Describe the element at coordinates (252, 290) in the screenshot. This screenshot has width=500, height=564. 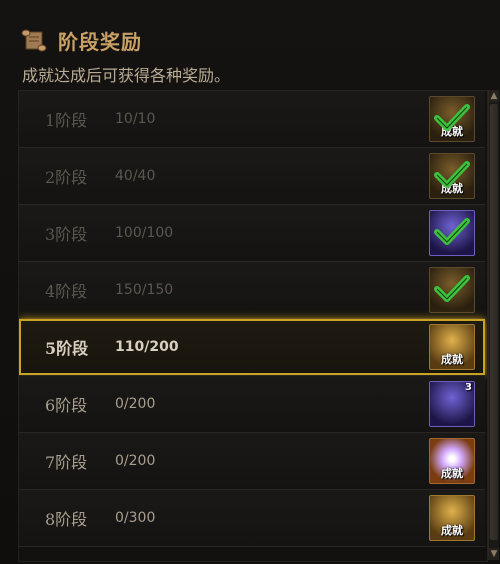
I see `stage-row: 4阶段 150/150` at that location.